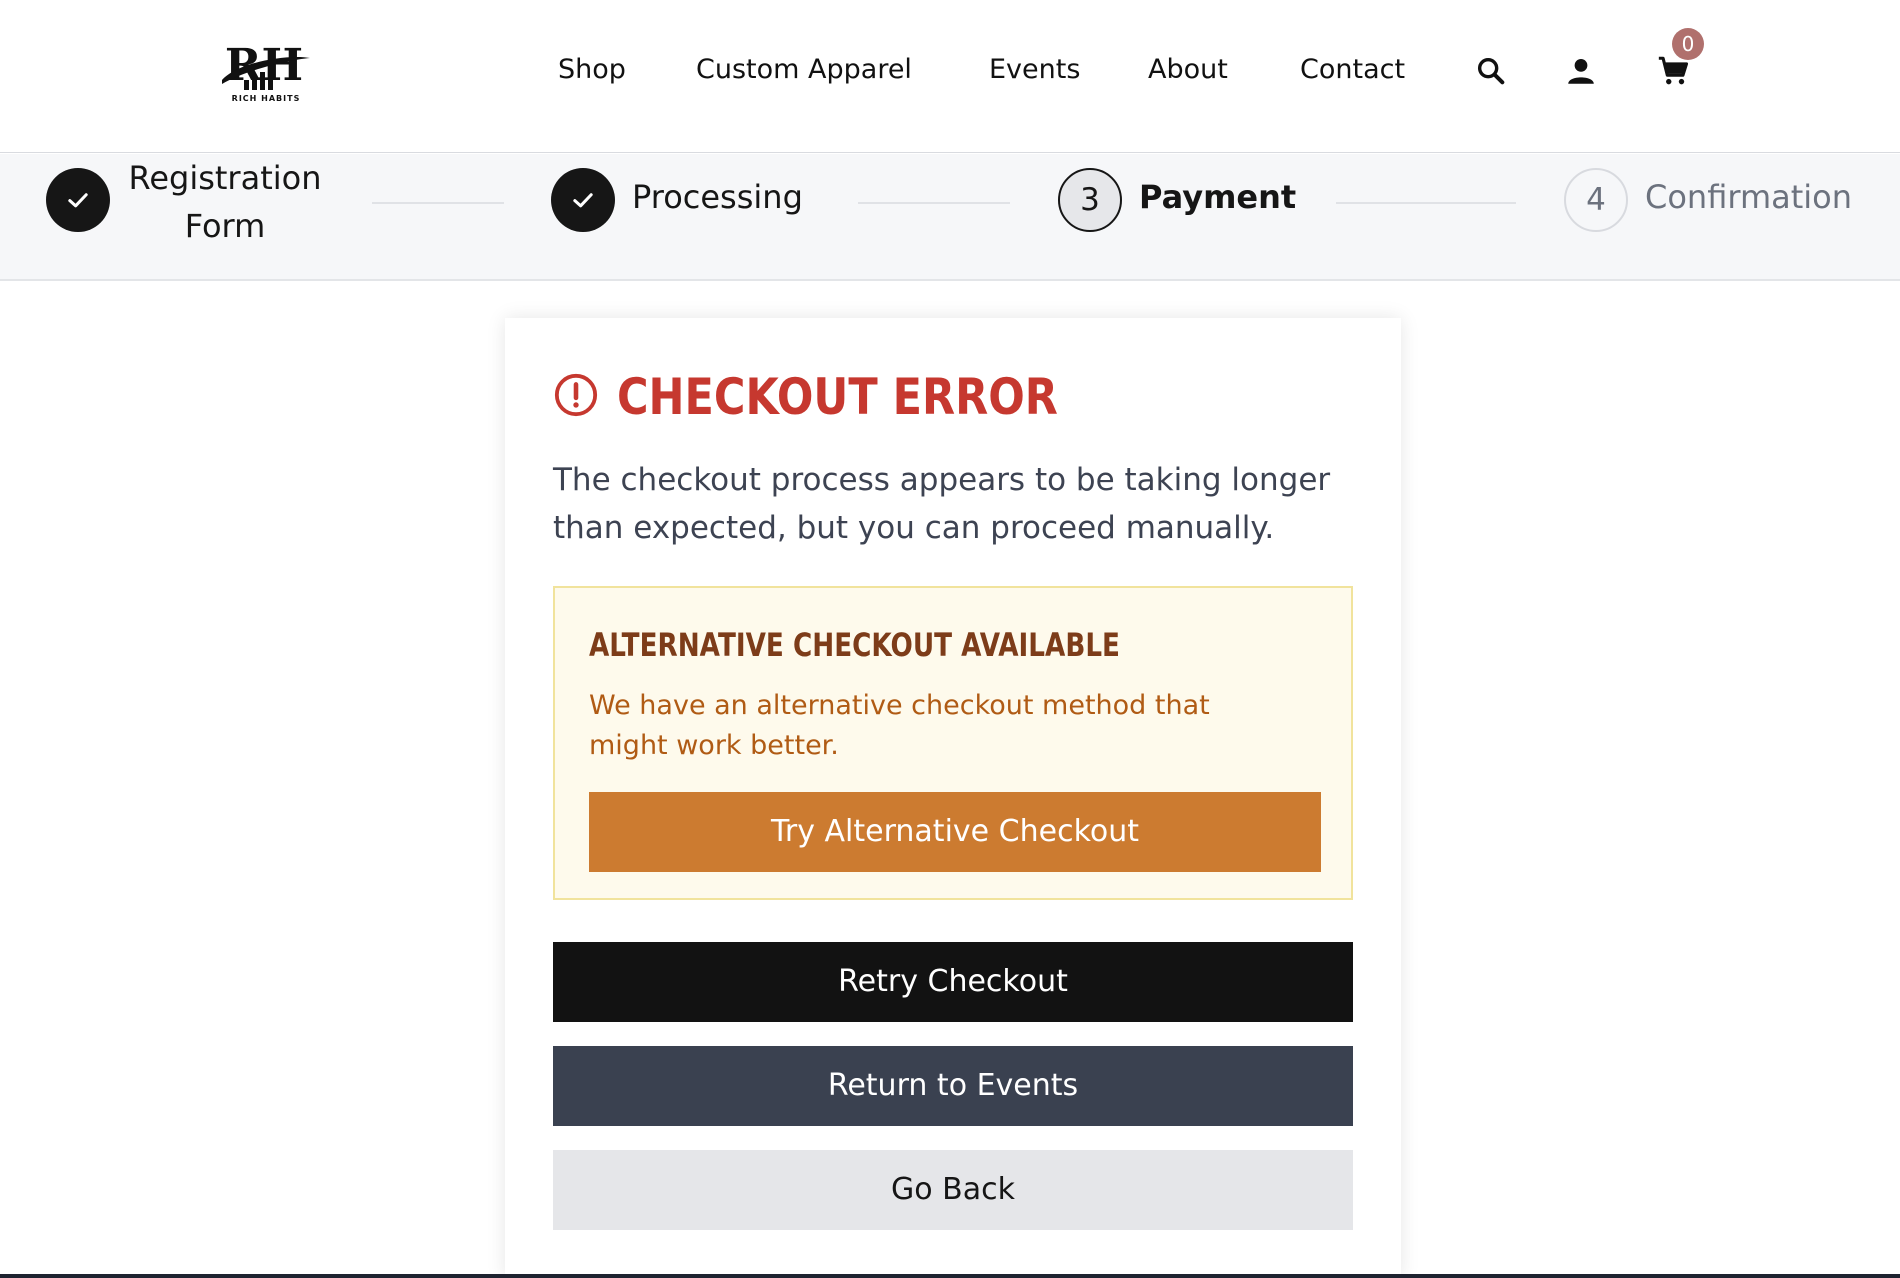 This screenshot has height=1278, width=1900. I want to click on step-1-complete, so click(78, 200).